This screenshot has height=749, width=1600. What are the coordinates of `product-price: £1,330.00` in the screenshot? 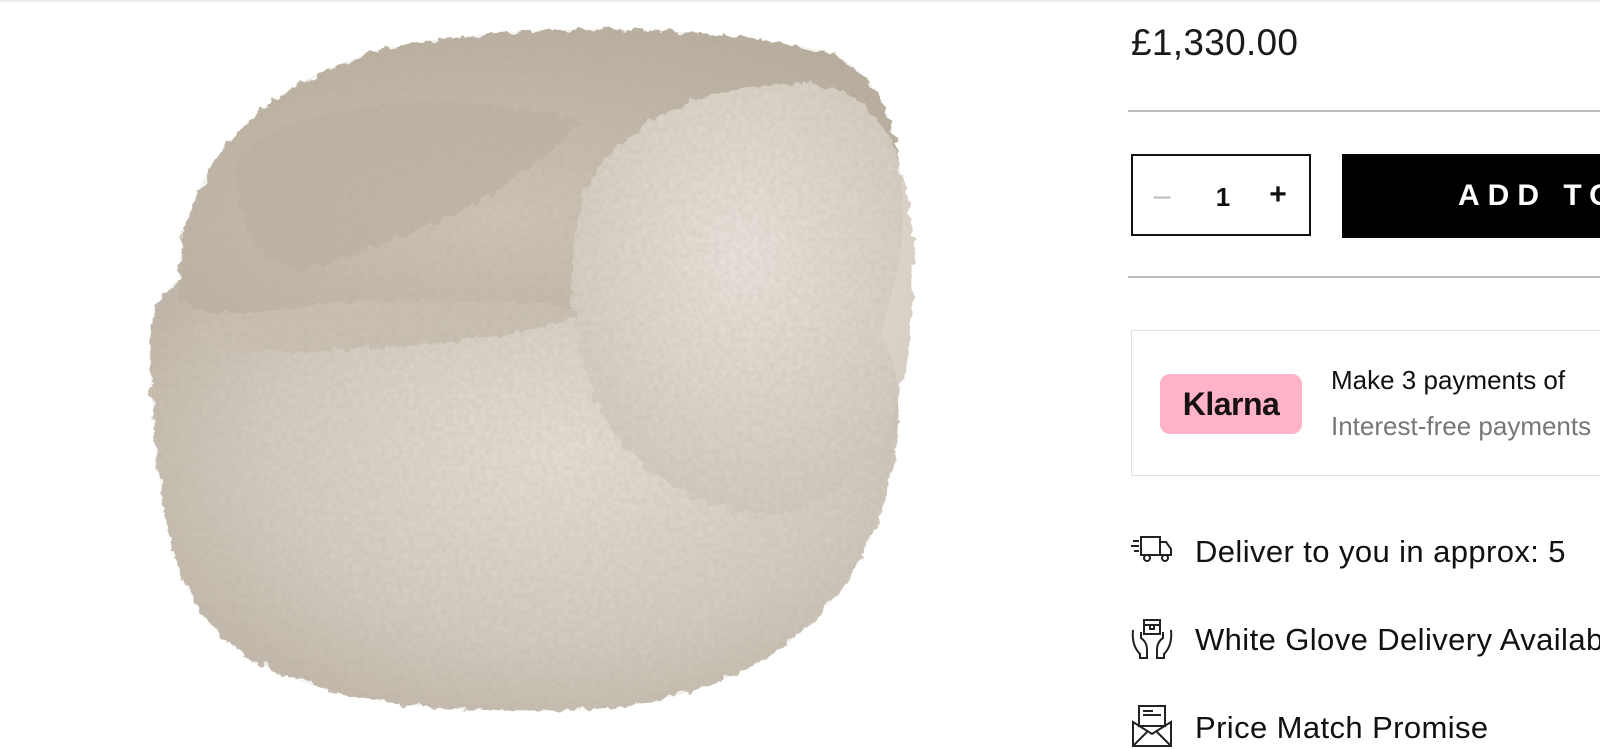 It's located at (1215, 42).